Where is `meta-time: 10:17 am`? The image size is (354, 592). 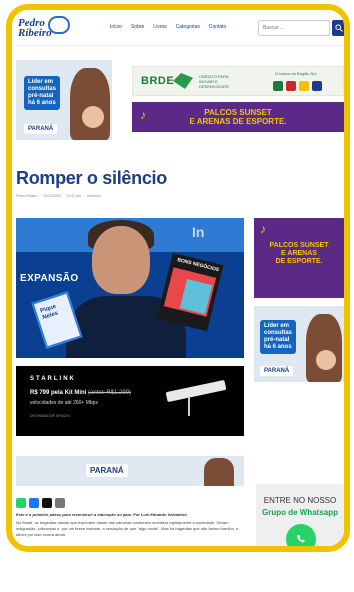 meta-time: 10:17 am is located at coordinates (74, 196).